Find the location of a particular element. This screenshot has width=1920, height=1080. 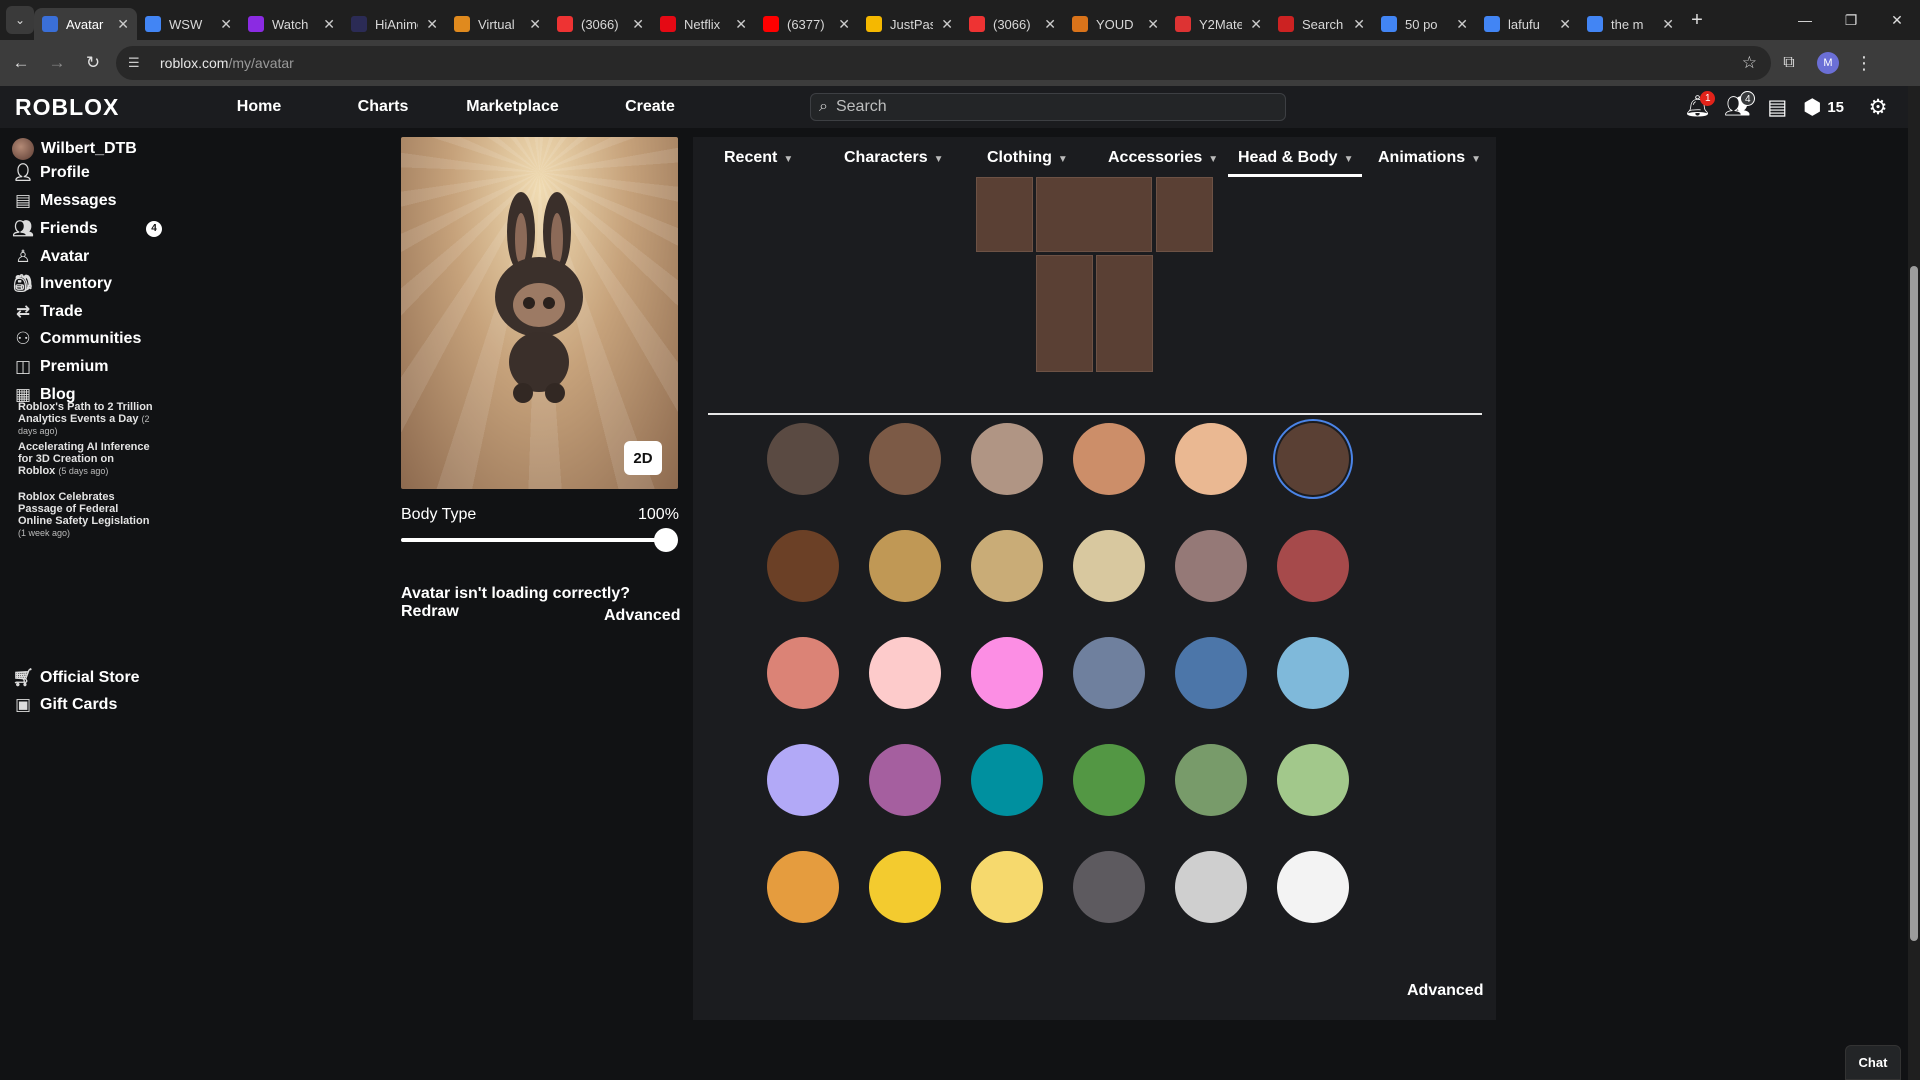

redraw-link: Redraw is located at coordinates (430, 611).